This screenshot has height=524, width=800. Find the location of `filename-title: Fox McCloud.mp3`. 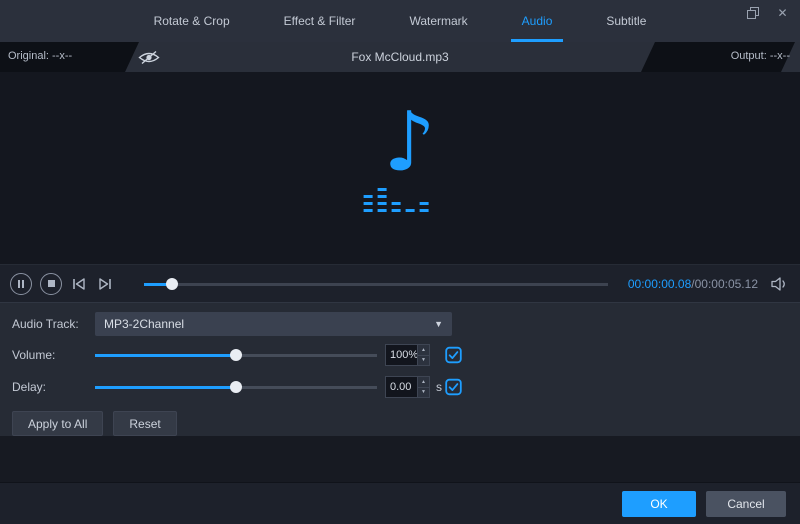

filename-title: Fox McCloud.mp3 is located at coordinates (400, 57).